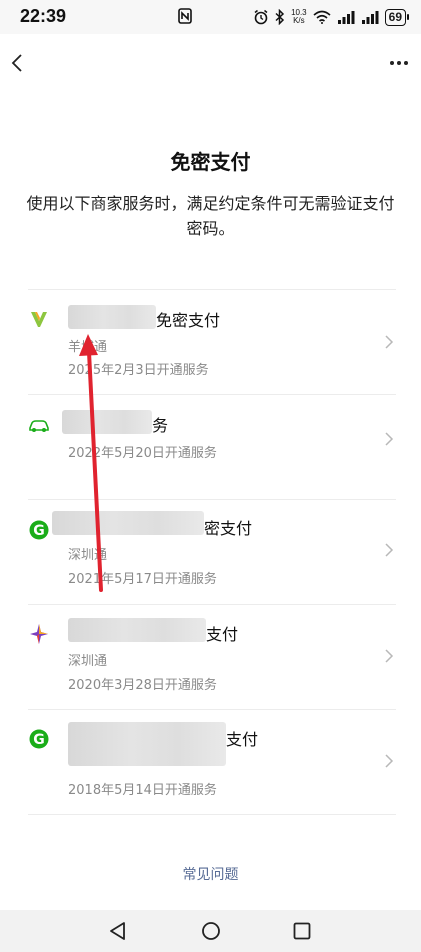  Describe the element at coordinates (39, 426) in the screenshot. I see `car-icon` at that location.